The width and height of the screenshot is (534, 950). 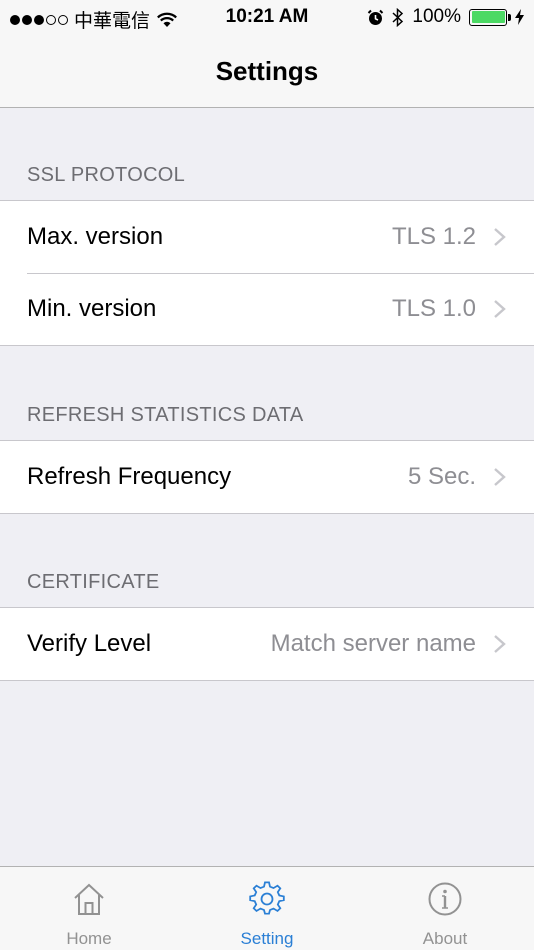 What do you see at coordinates (93, 582) in the screenshot?
I see `section-header-certificate: CERTIFICATE` at bounding box center [93, 582].